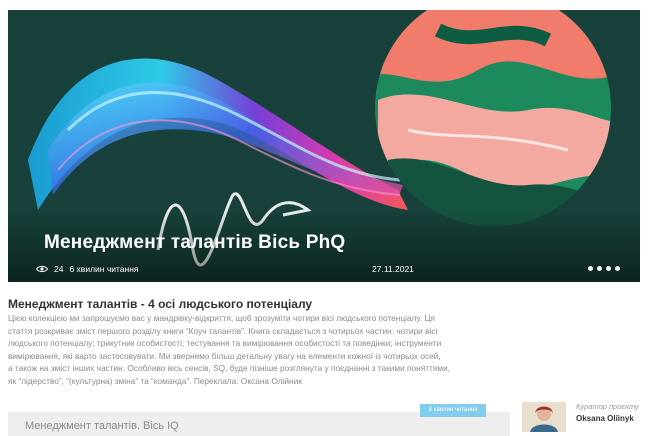 The image size is (649, 436). Describe the element at coordinates (59, 269) in the screenshot. I see `views-count: 24` at that location.